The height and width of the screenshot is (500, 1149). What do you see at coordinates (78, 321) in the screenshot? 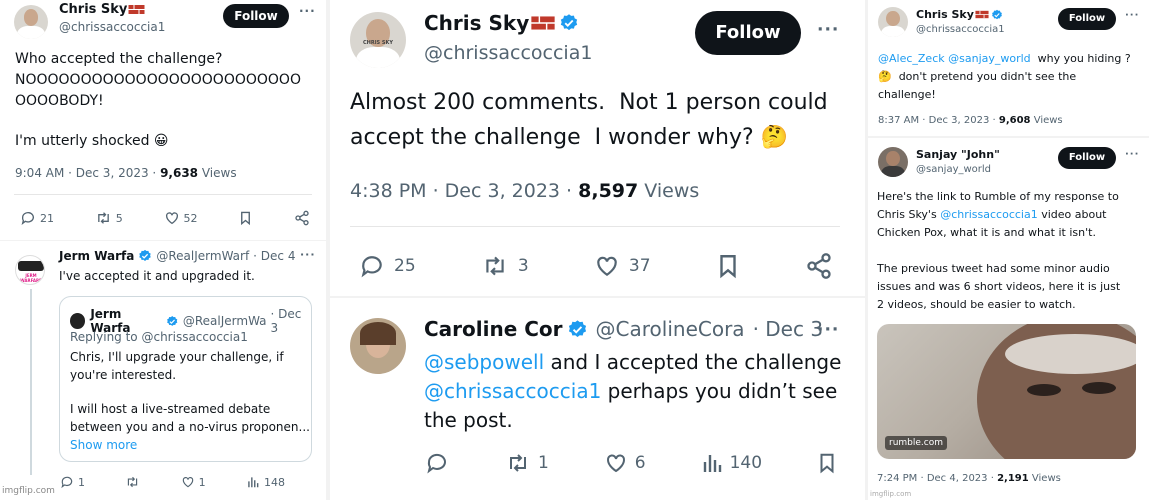
I see `quoted-avatar` at bounding box center [78, 321].